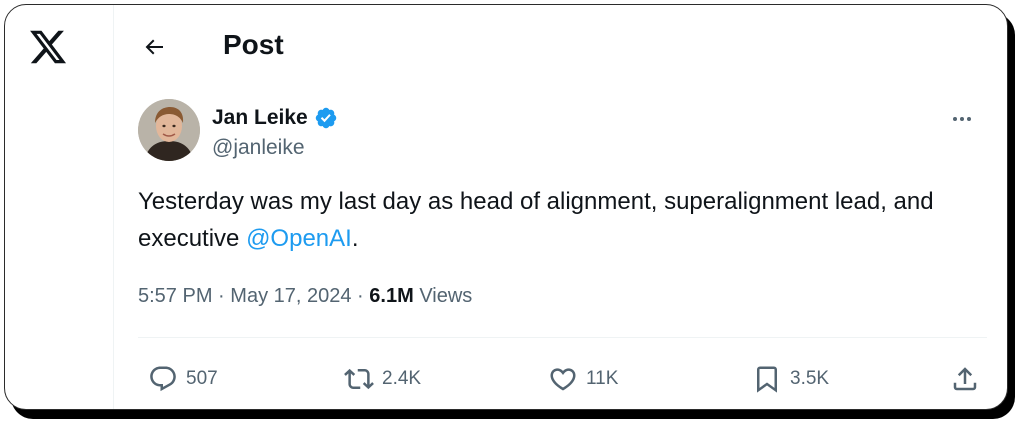 The height and width of the screenshot is (423, 1024). I want to click on action-bar: 507 2.4K 11K 3.5K, so click(562, 379).